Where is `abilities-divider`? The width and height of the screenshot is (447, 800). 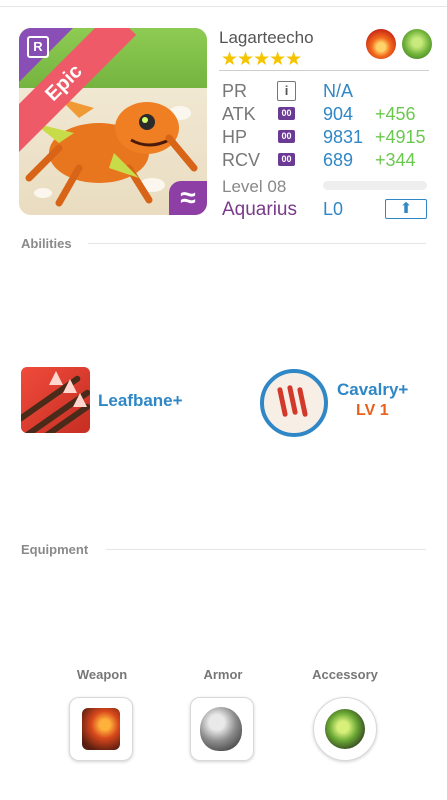
abilities-divider is located at coordinates (257, 243).